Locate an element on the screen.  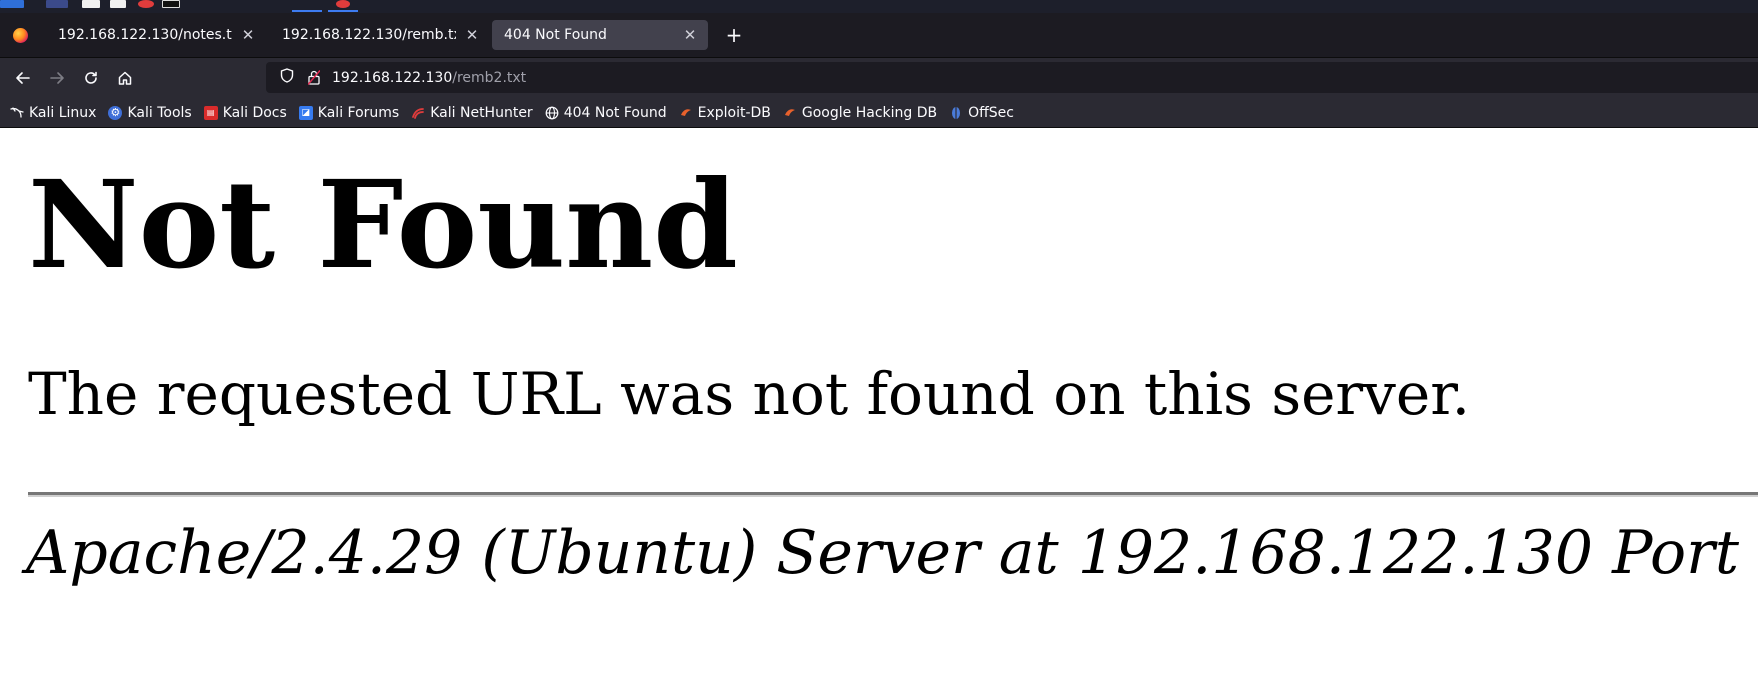
url-bar: 192.168.122.130/remb2.txt is located at coordinates (1012, 77).